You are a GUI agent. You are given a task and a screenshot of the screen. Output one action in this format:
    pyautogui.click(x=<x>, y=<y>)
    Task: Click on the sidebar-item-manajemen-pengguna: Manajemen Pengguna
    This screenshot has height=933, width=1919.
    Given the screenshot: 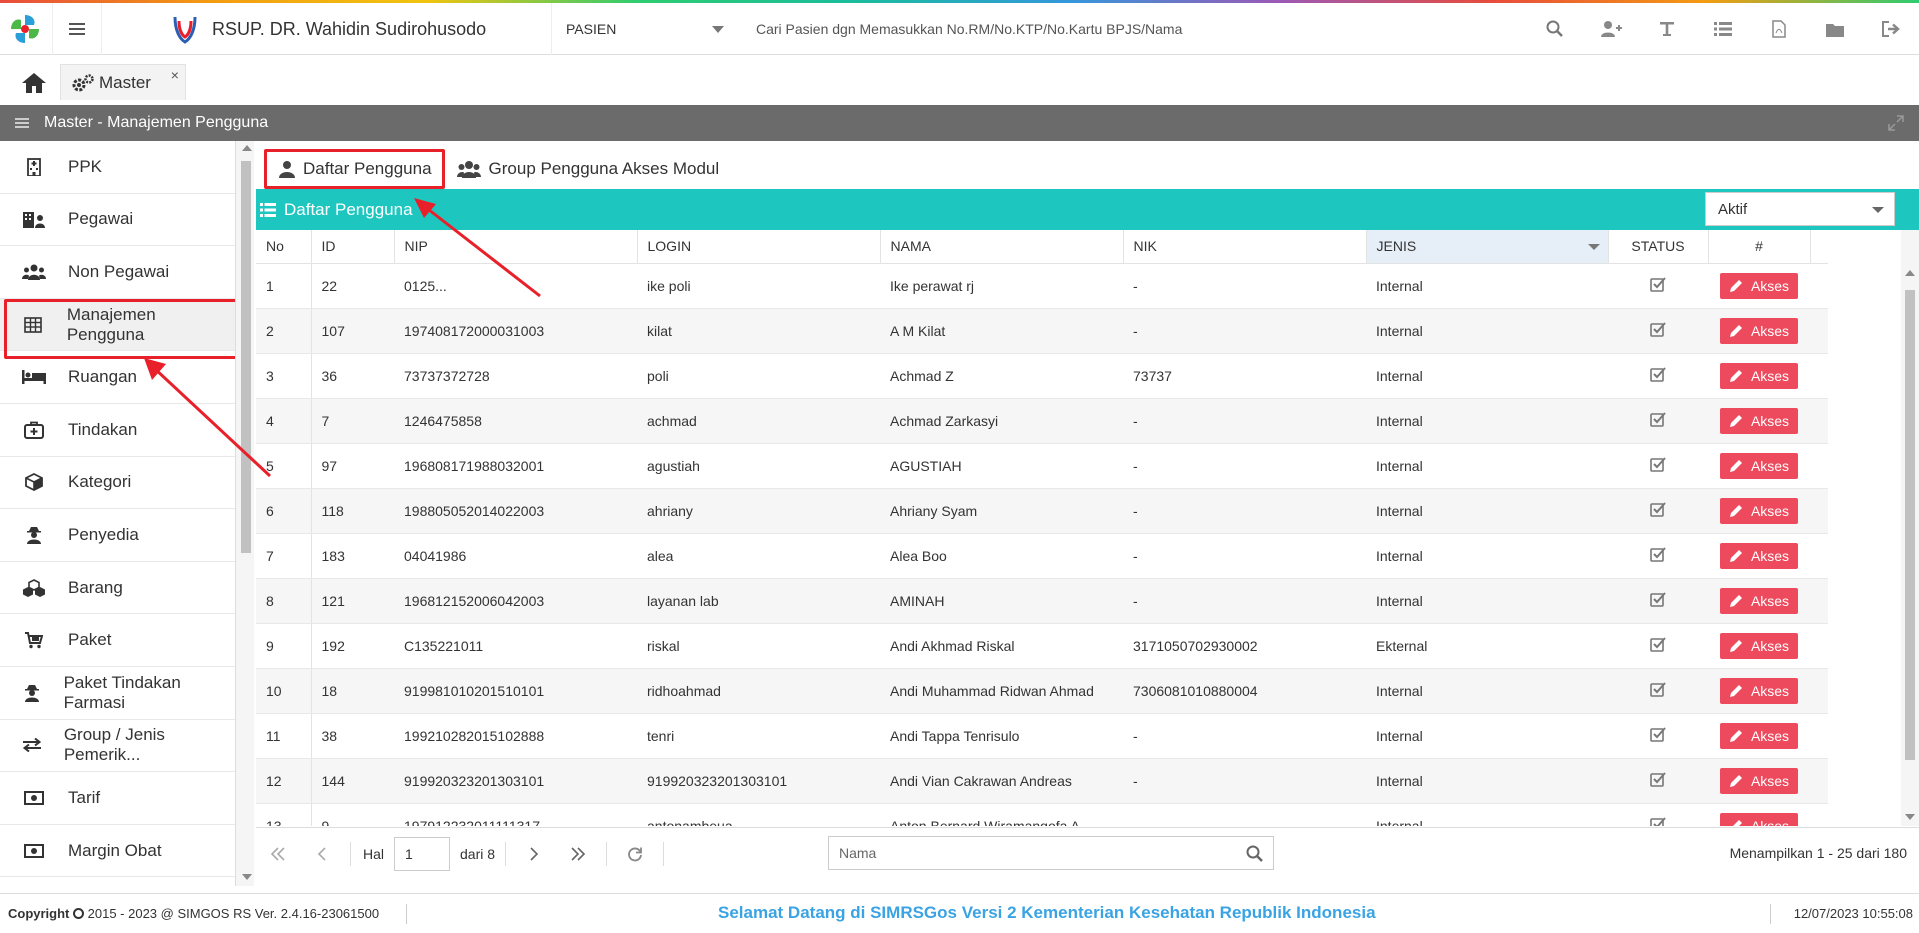 What is the action you would take?
    pyautogui.click(x=117, y=328)
    